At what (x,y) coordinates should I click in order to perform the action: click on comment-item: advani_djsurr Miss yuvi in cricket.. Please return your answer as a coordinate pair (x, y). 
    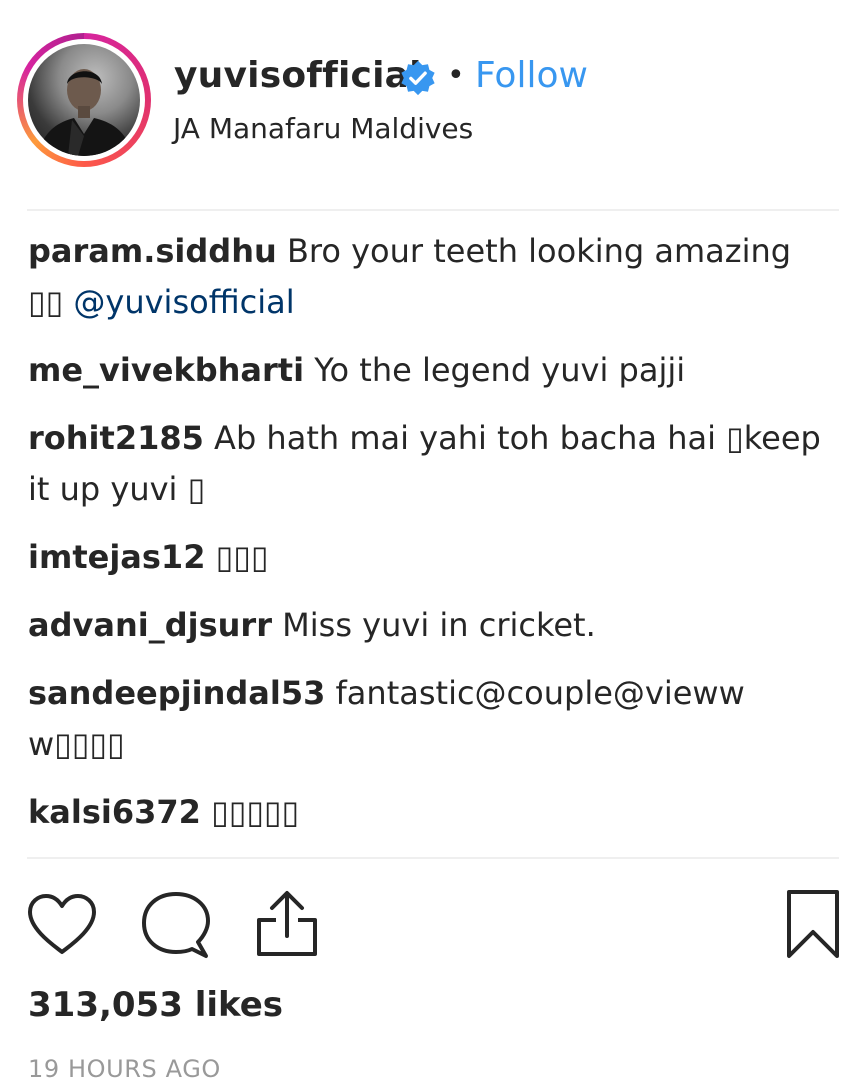
    Looking at the image, I should click on (428, 625).